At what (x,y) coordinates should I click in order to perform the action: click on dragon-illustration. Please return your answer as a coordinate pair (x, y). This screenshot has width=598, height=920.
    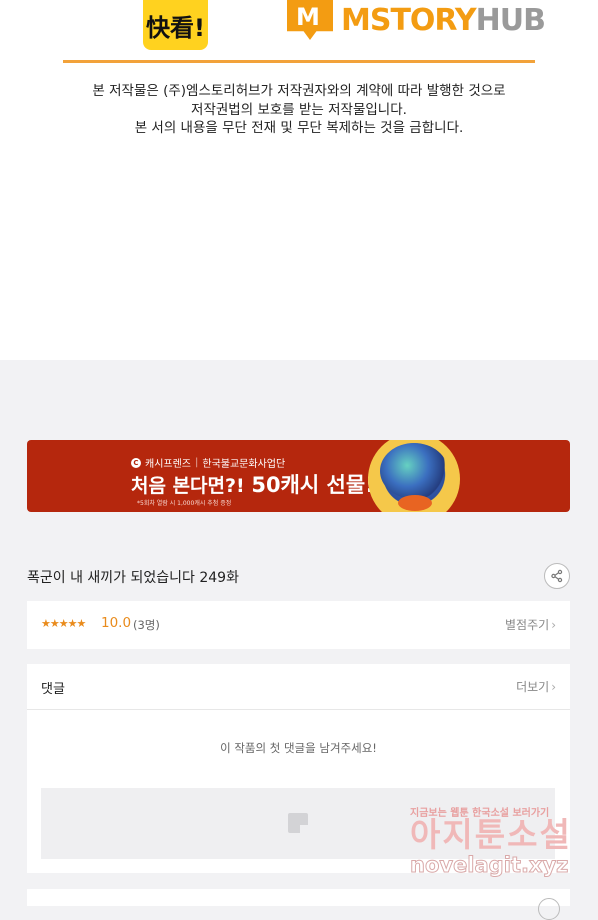
    Looking at the image, I should click on (414, 476).